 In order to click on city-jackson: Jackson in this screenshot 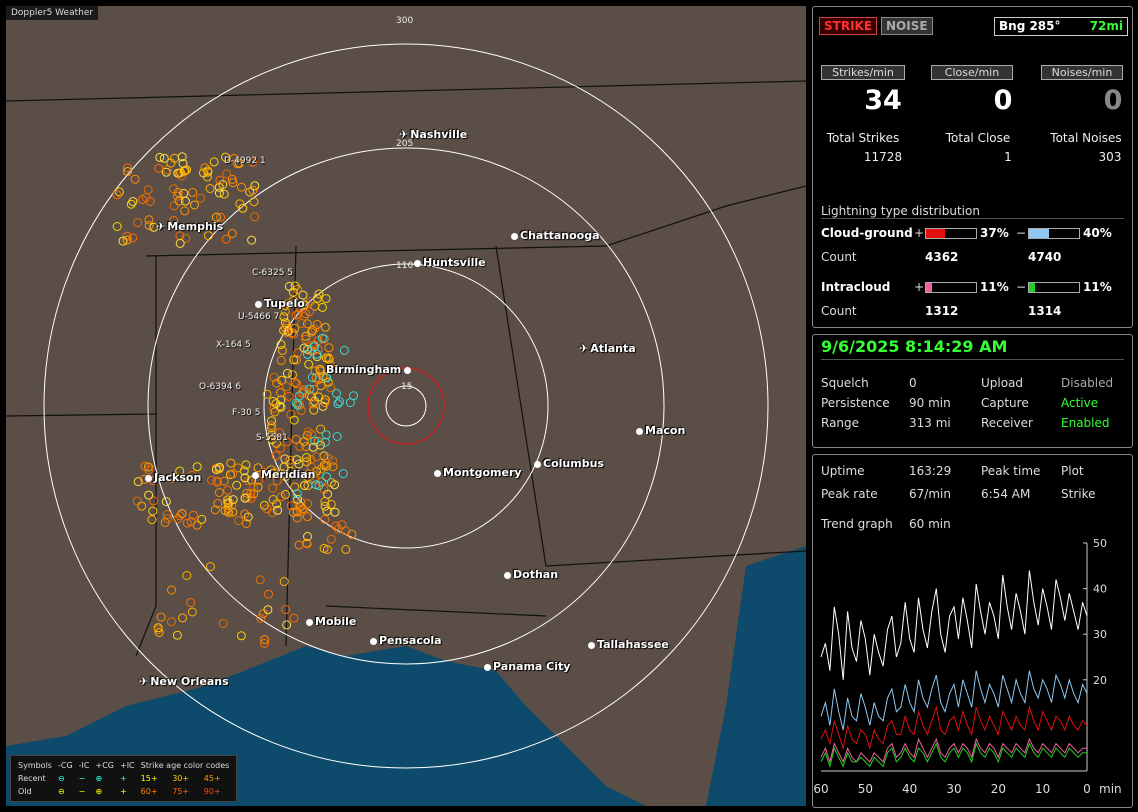, I will do `click(173, 477)`.